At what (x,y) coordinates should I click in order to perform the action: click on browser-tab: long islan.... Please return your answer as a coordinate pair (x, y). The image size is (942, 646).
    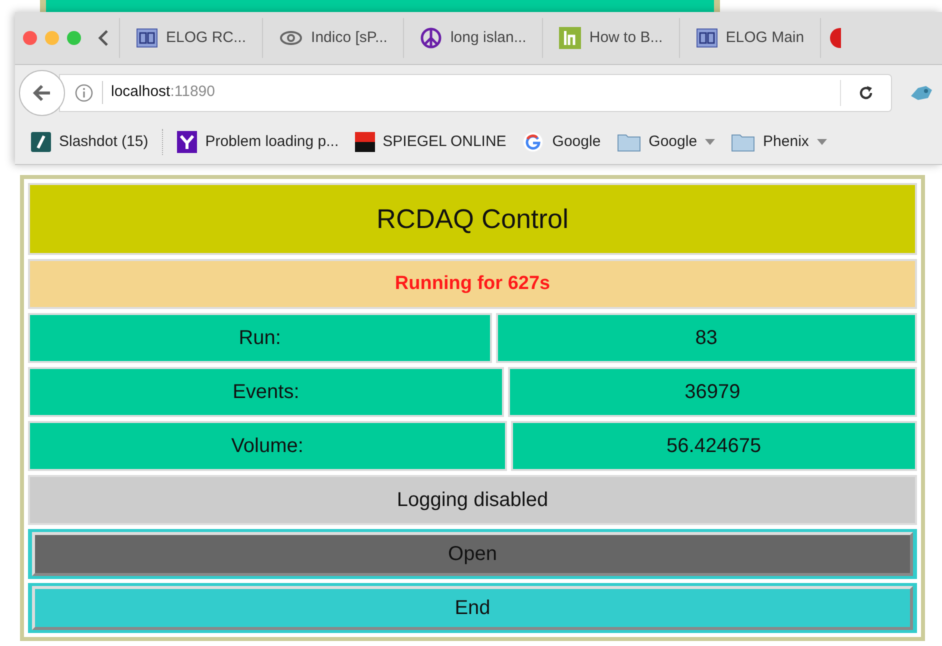
    Looking at the image, I should click on (472, 38).